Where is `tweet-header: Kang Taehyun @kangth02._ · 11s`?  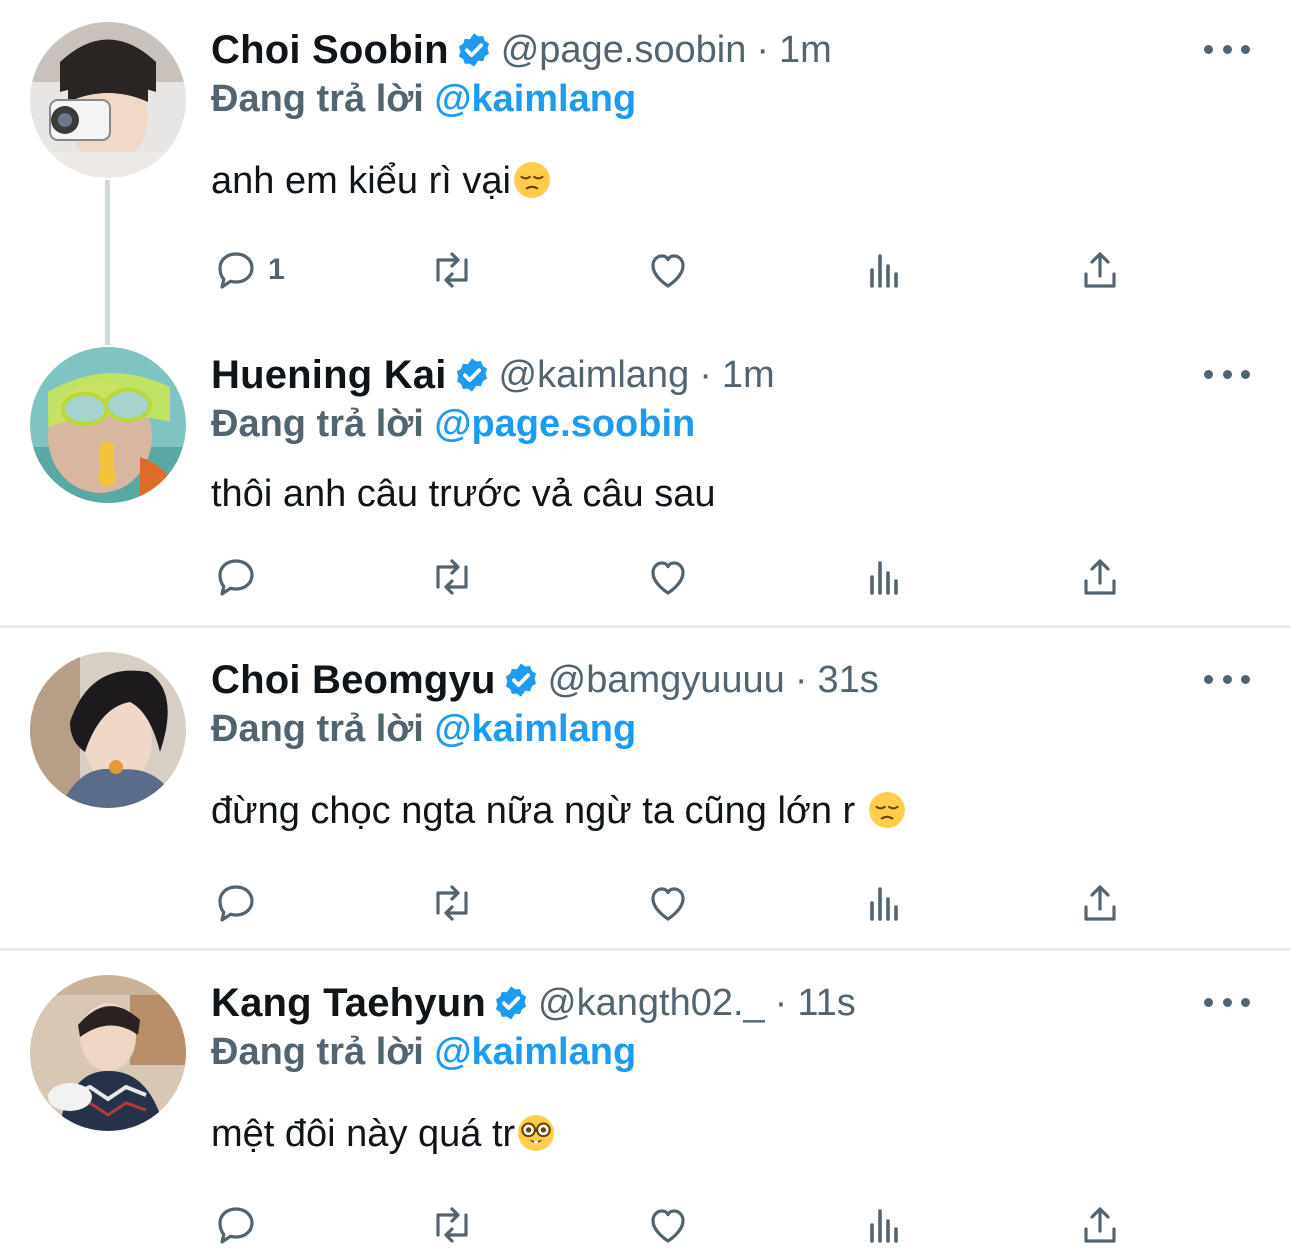
tweet-header: Kang Taehyun @kangth02._ · 11s is located at coordinates (533, 1003).